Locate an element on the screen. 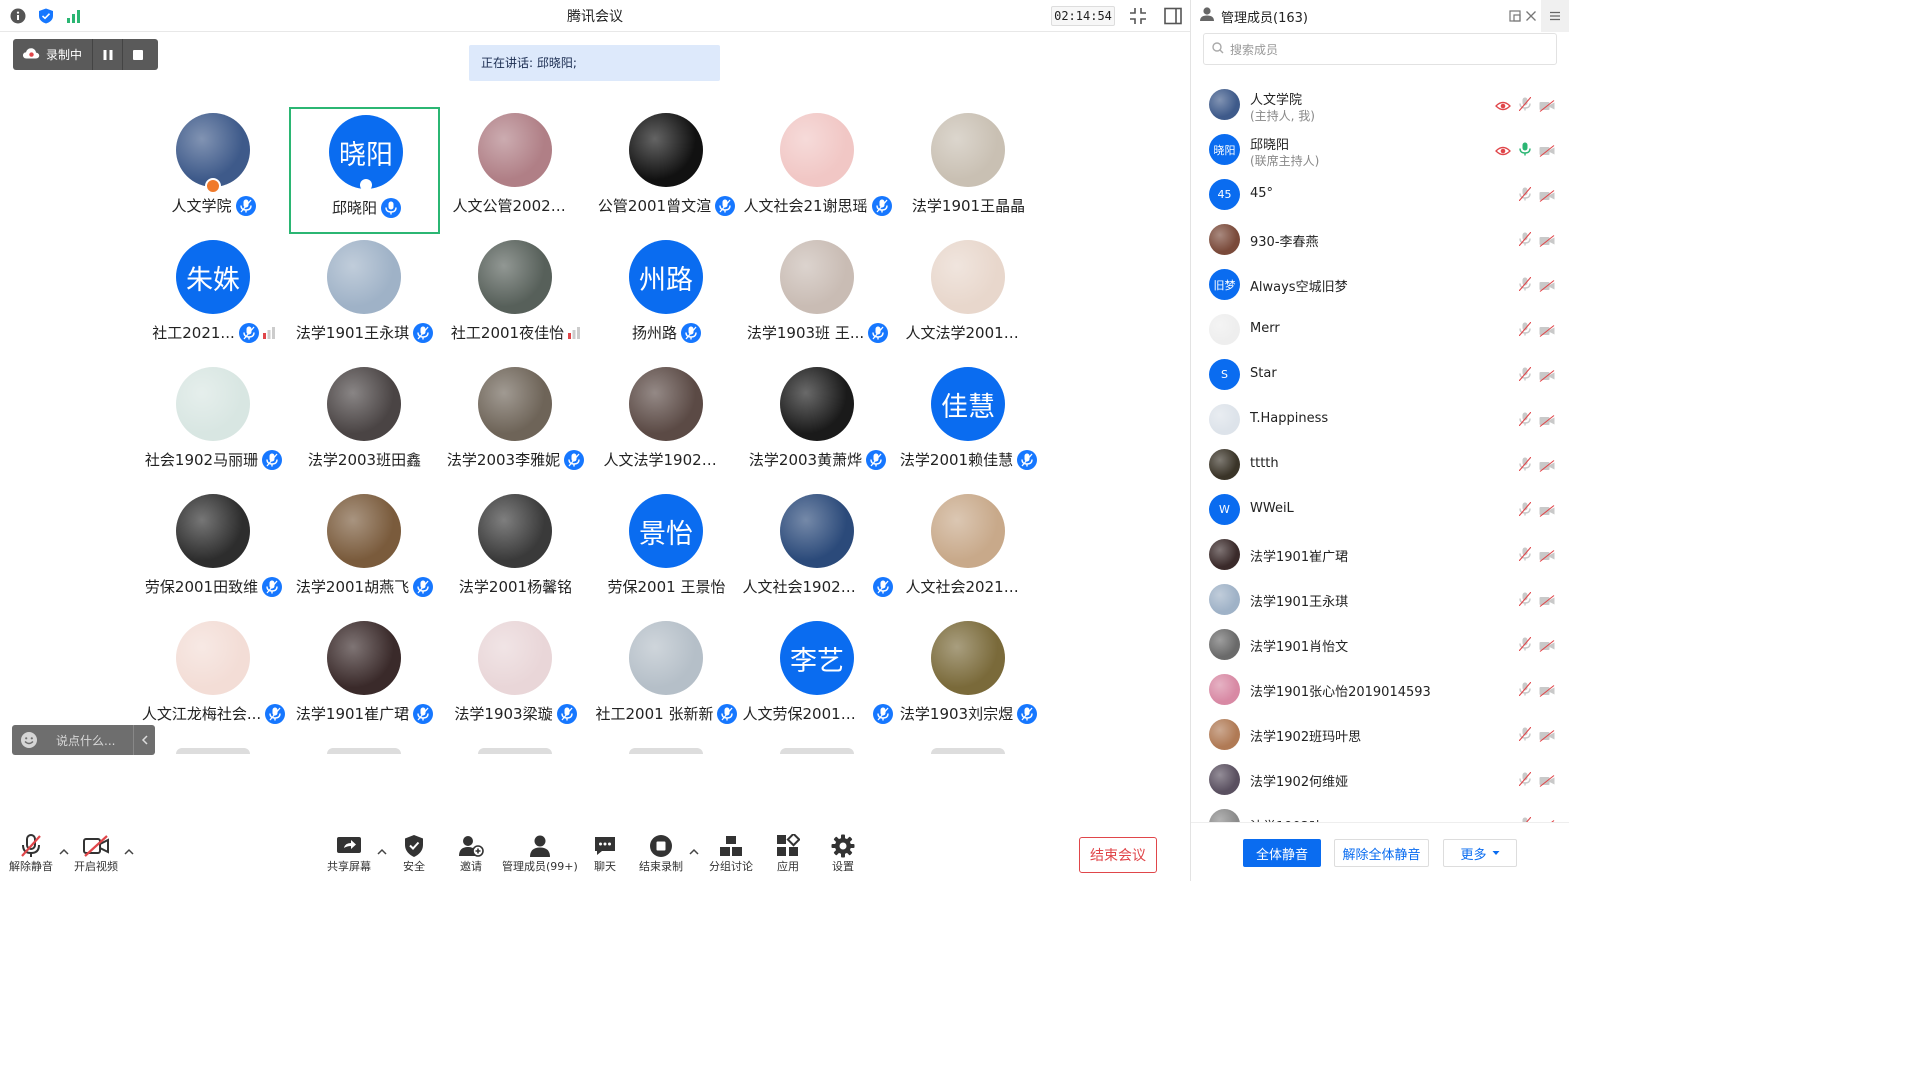 The width and height of the screenshot is (1920, 1080). member-row: S Star is located at coordinates (1380, 374).